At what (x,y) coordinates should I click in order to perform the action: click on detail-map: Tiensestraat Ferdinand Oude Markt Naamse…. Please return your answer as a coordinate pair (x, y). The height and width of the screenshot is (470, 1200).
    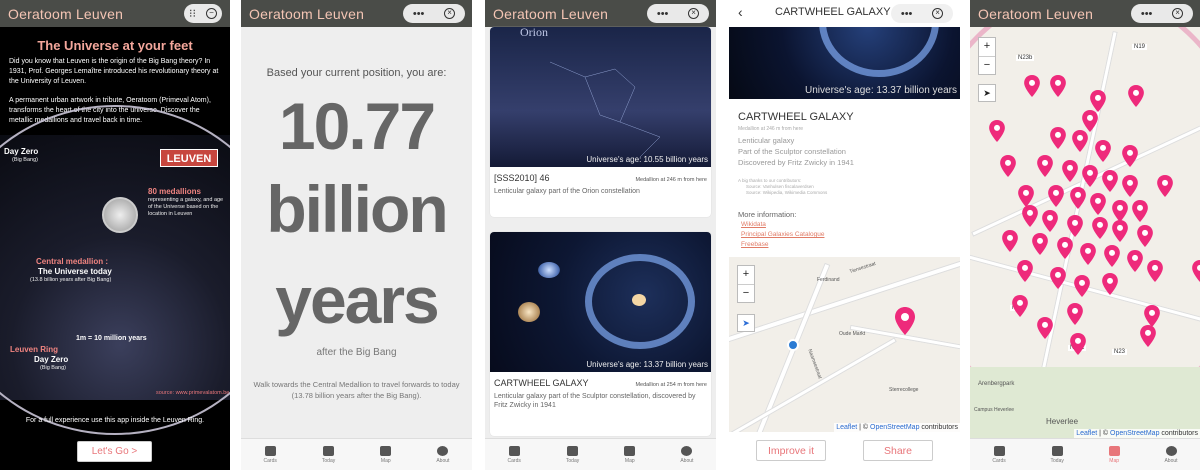
    Looking at the image, I should click on (844, 344).